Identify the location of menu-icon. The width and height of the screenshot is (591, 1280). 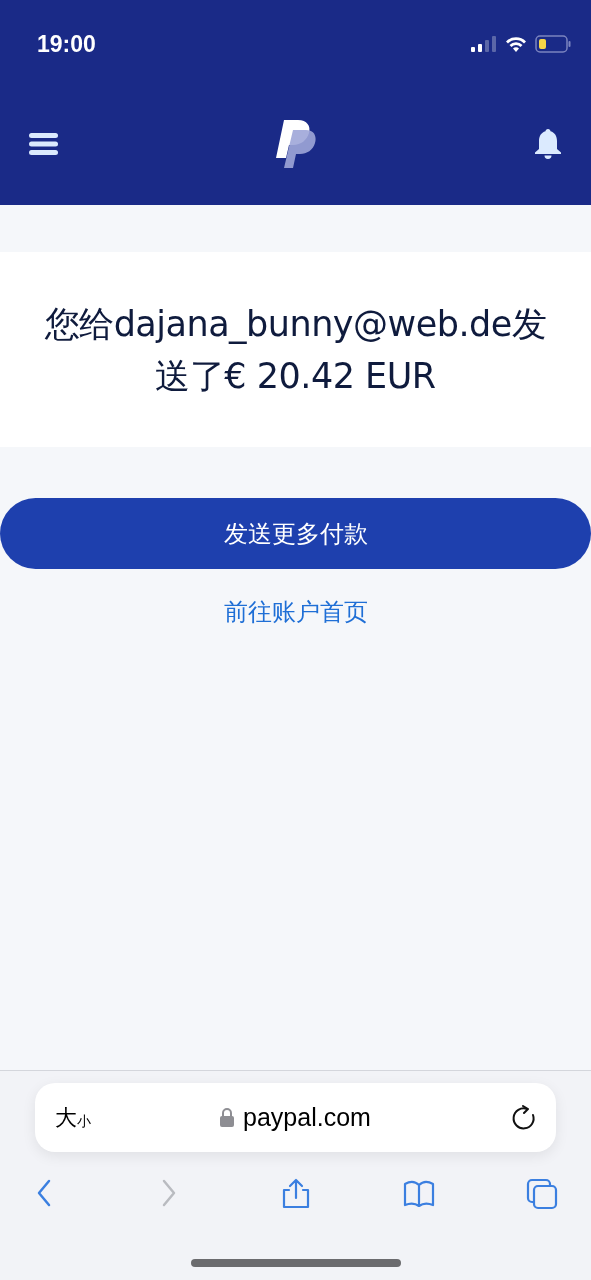
(43, 143).